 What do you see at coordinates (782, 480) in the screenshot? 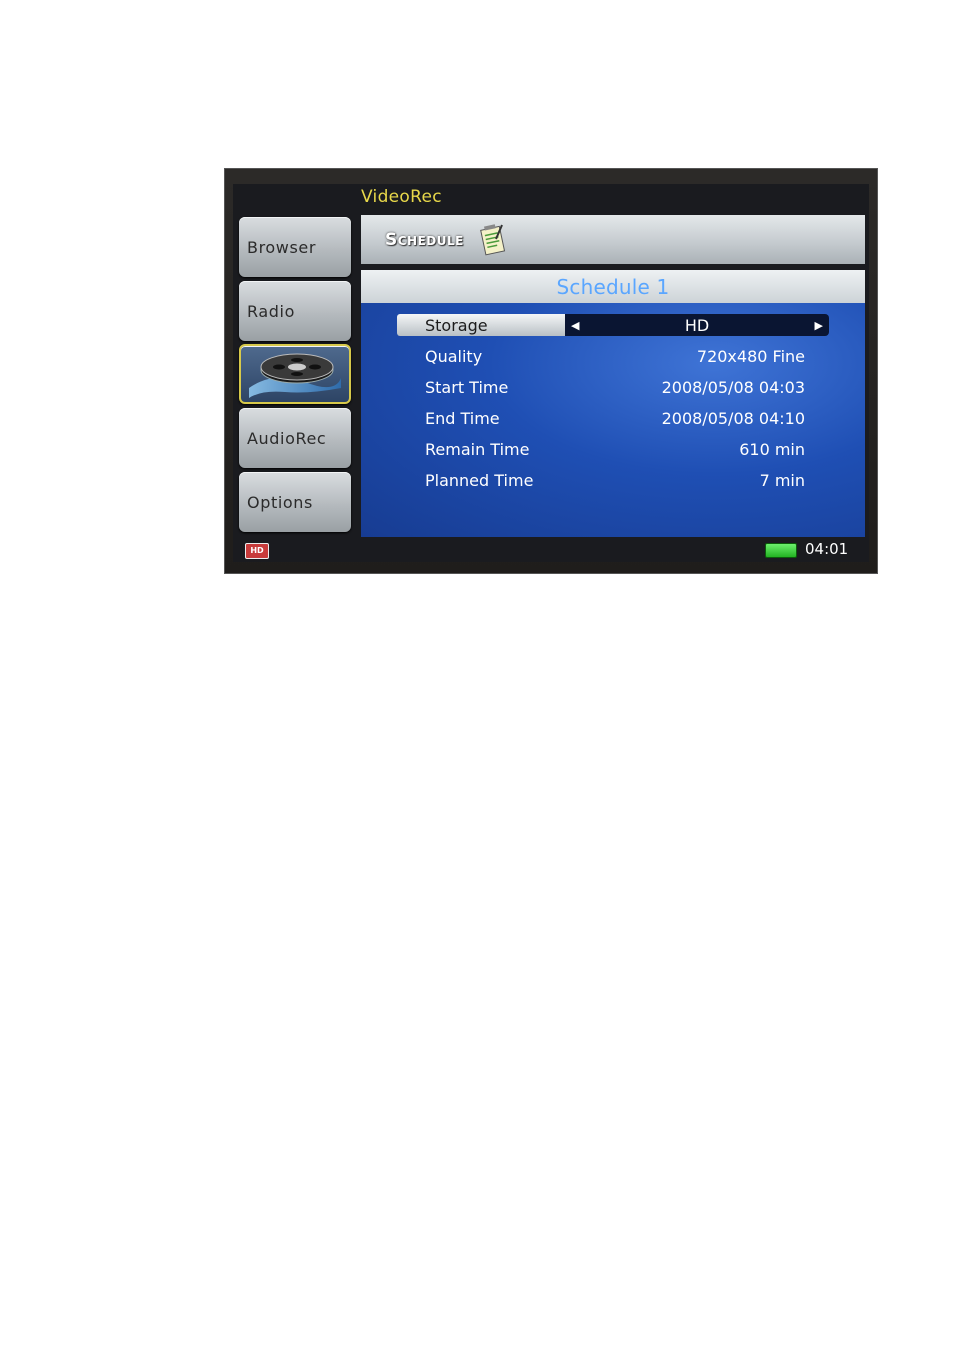
I see `row-value: 7 min` at bounding box center [782, 480].